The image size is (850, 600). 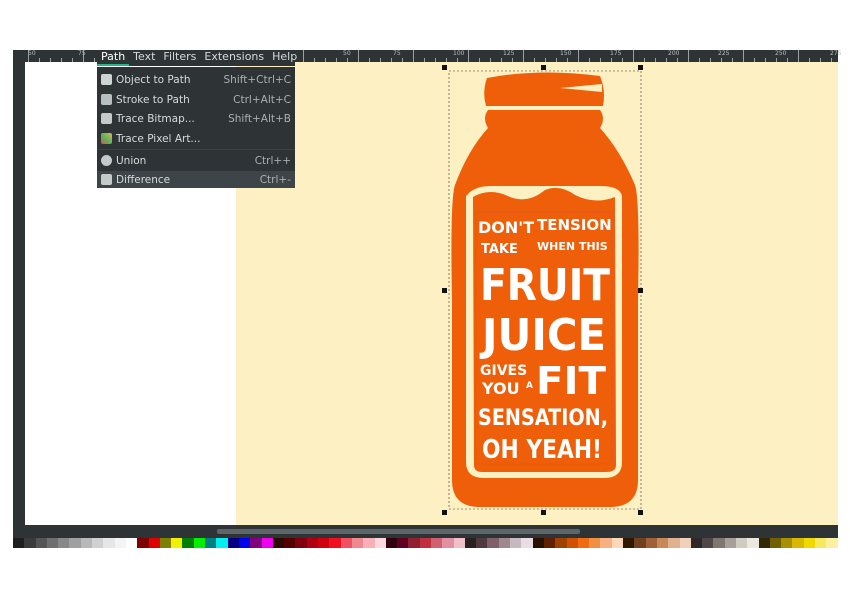 I want to click on art-text: SENSATION,, so click(x=543, y=418).